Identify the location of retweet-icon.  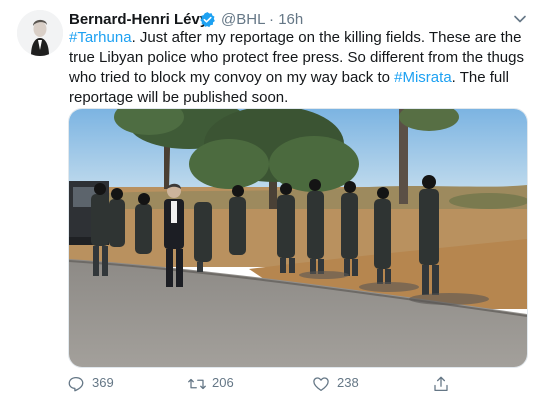
(197, 384).